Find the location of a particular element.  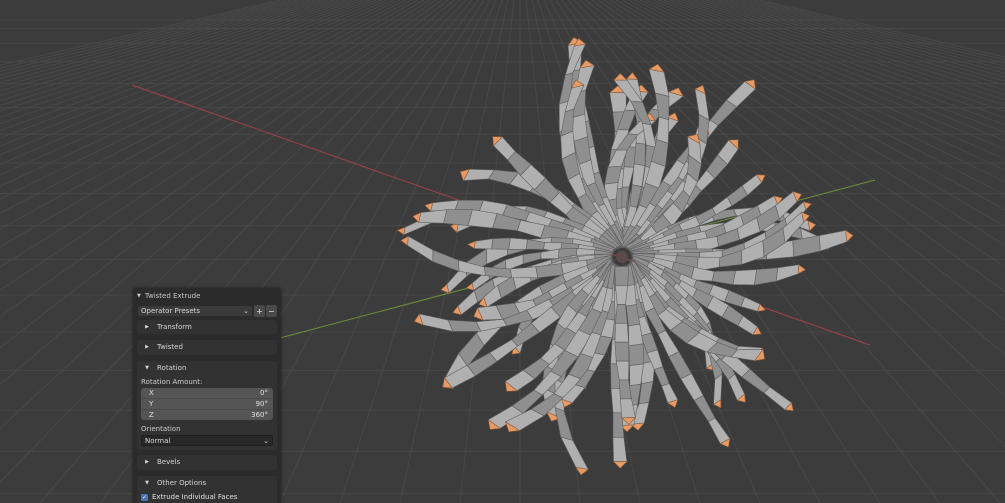

checkbox-label: Extrude Individual Faces is located at coordinates (195, 497).